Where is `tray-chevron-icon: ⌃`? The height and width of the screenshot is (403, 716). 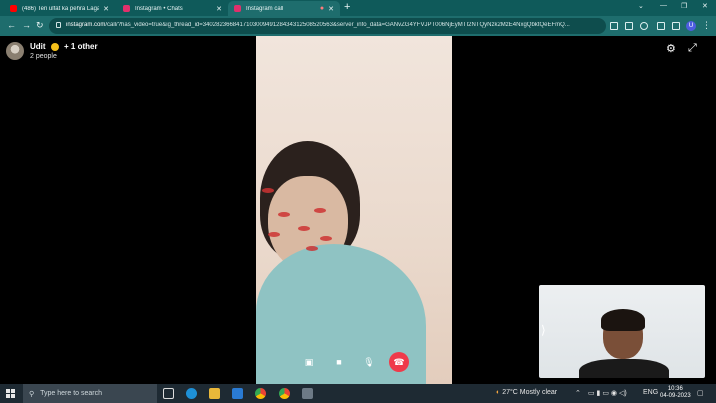 tray-chevron-icon: ⌃ is located at coordinates (578, 393).